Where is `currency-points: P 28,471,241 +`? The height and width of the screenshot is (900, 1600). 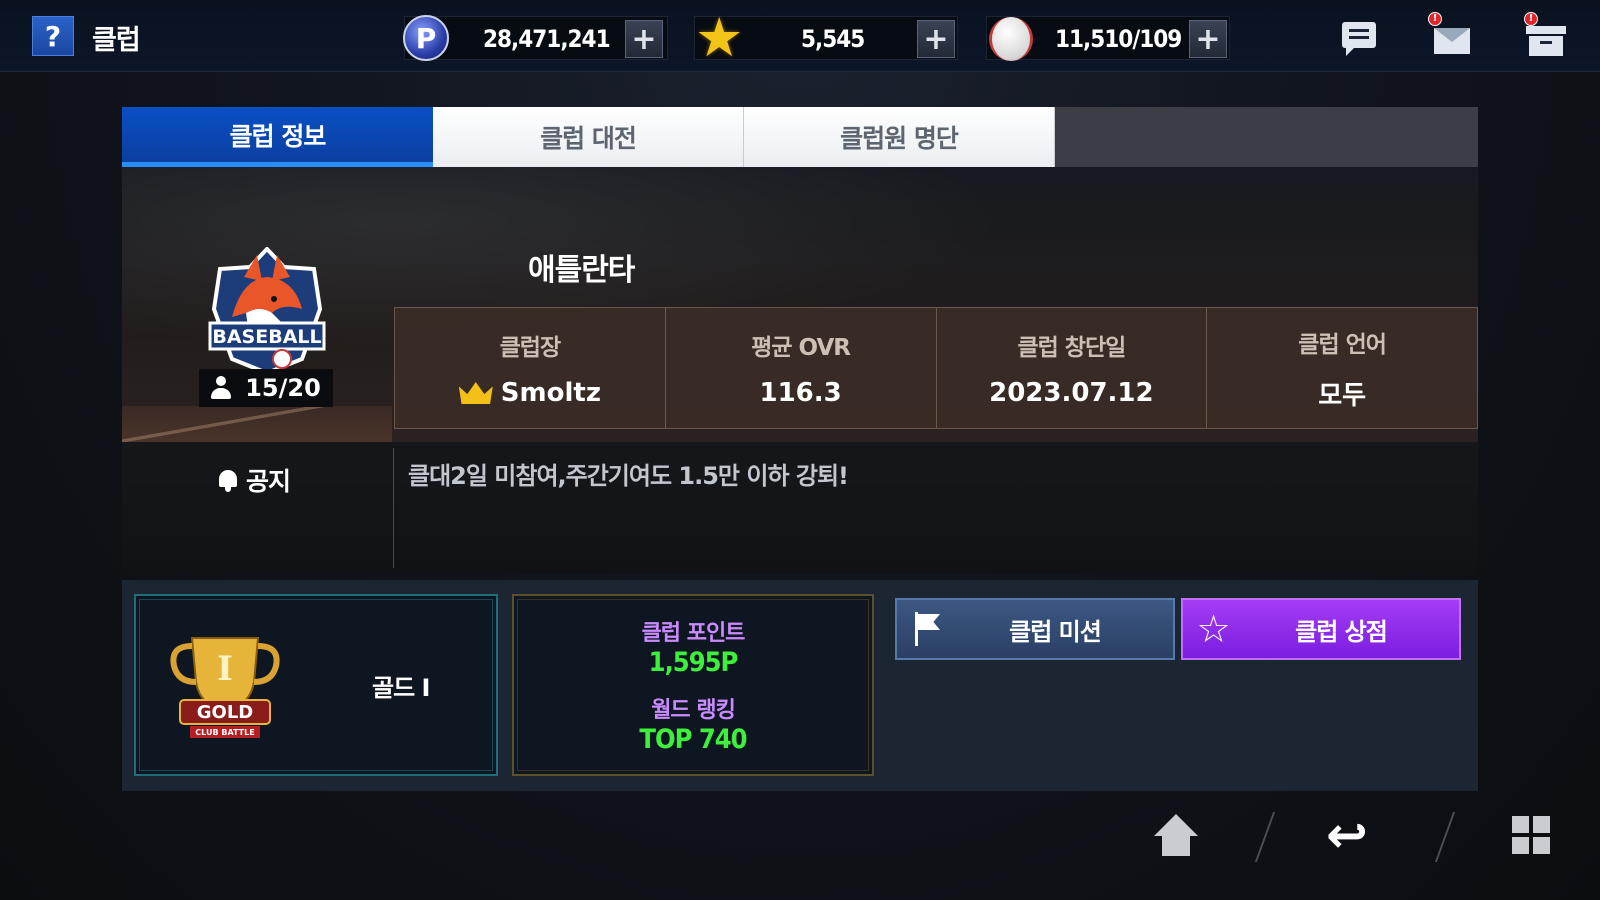 currency-points: P 28,471,241 + is located at coordinates (535, 38).